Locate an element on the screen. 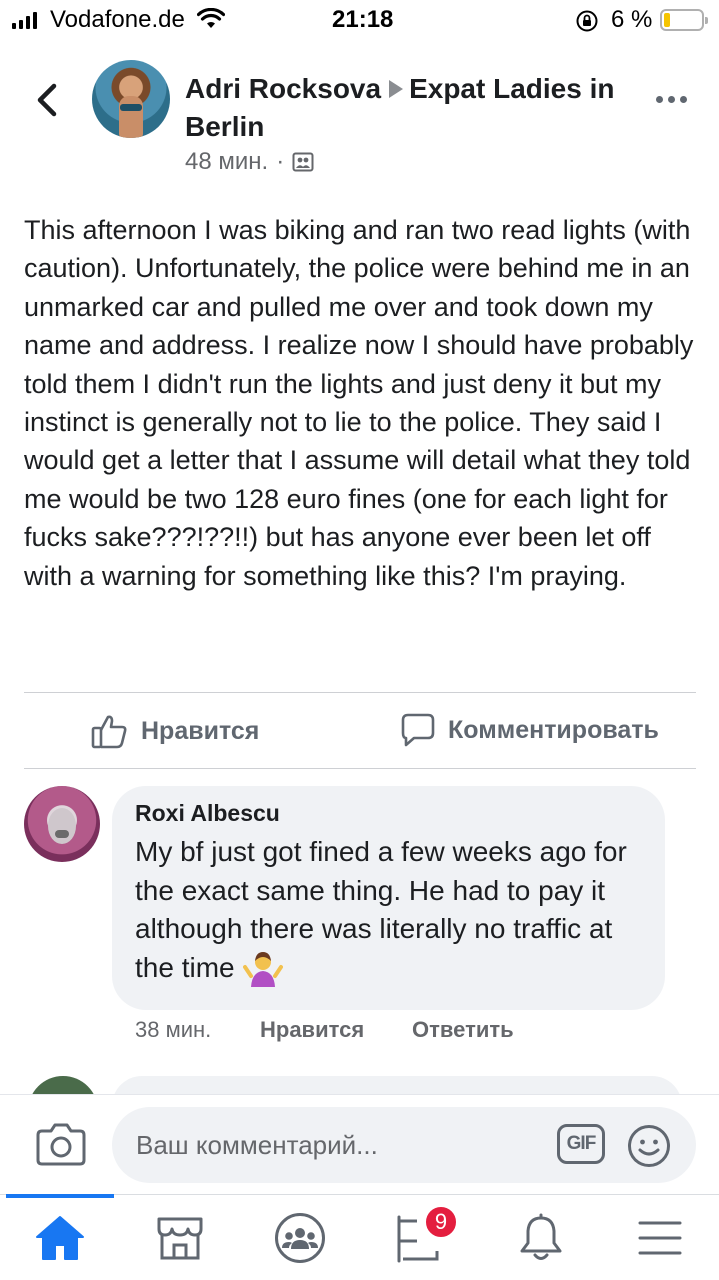 Image resolution: width=719 pixels, height=1280 pixels. camera-icon is located at coordinates (61, 1144).